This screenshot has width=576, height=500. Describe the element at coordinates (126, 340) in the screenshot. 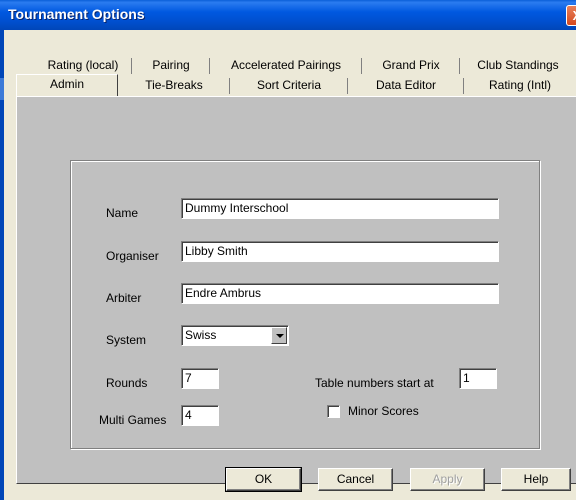

I see `system-label: System` at that location.